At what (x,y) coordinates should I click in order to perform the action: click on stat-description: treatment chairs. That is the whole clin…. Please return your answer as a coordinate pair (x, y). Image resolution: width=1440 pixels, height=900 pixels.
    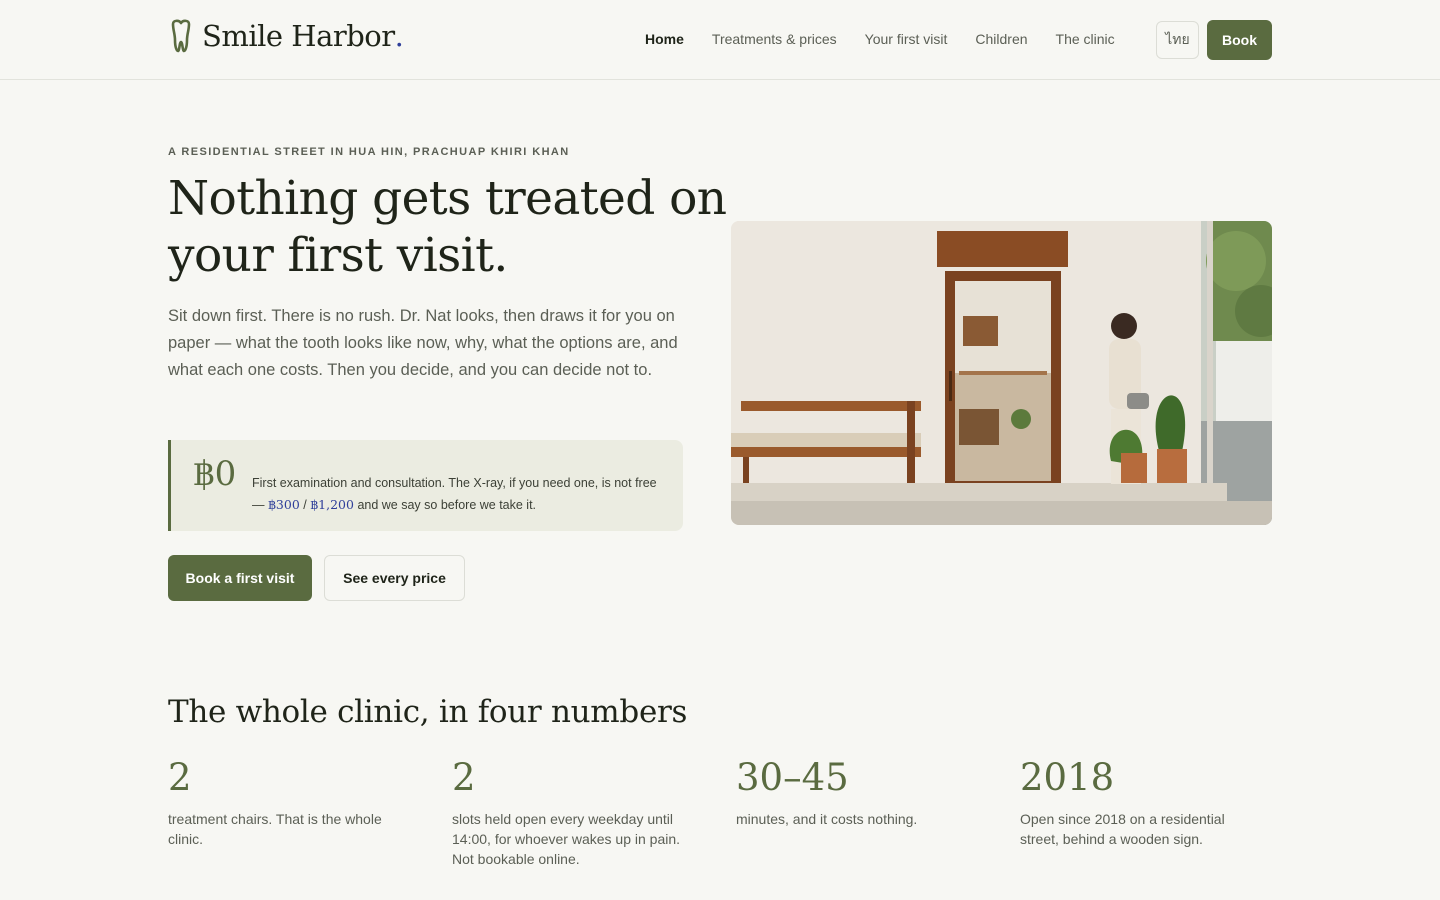
    Looking at the image, I should click on (275, 829).